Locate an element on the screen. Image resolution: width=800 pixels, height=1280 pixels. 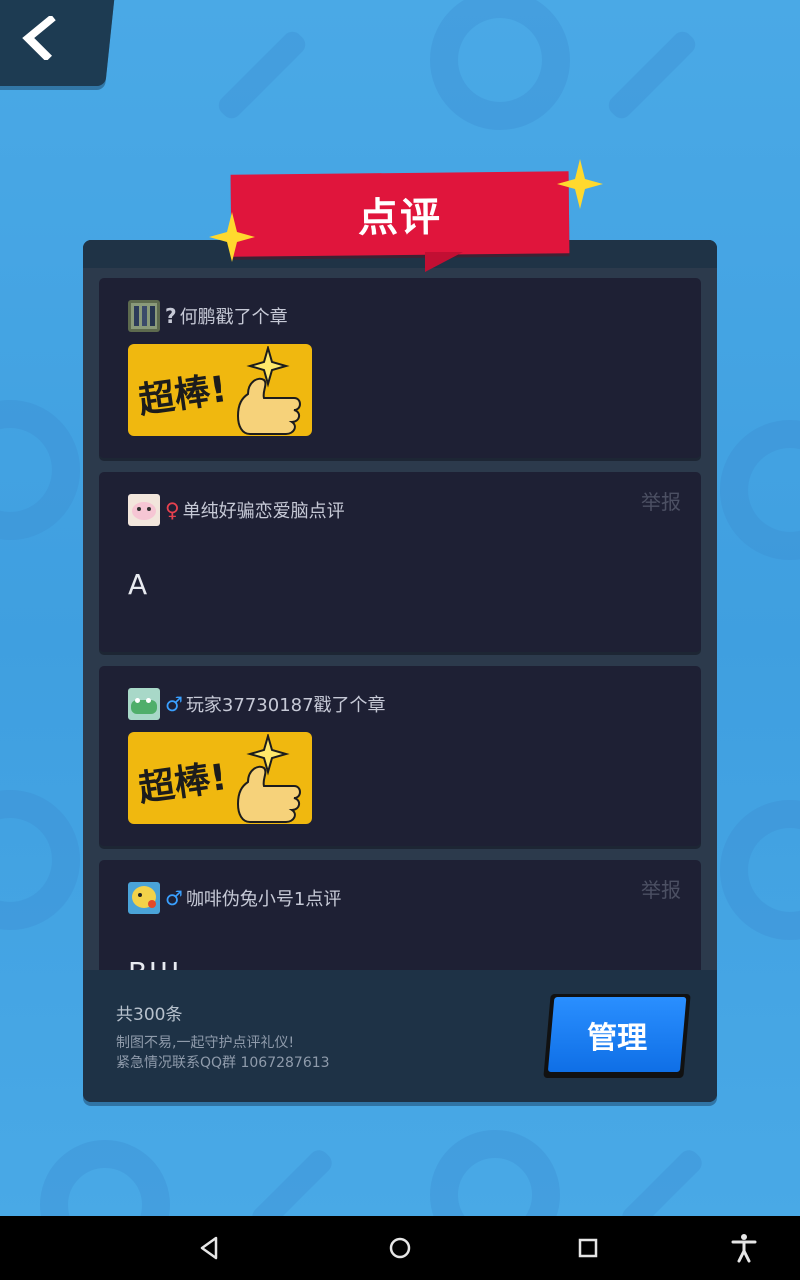
back-arrow-icon is located at coordinates (39, 38).